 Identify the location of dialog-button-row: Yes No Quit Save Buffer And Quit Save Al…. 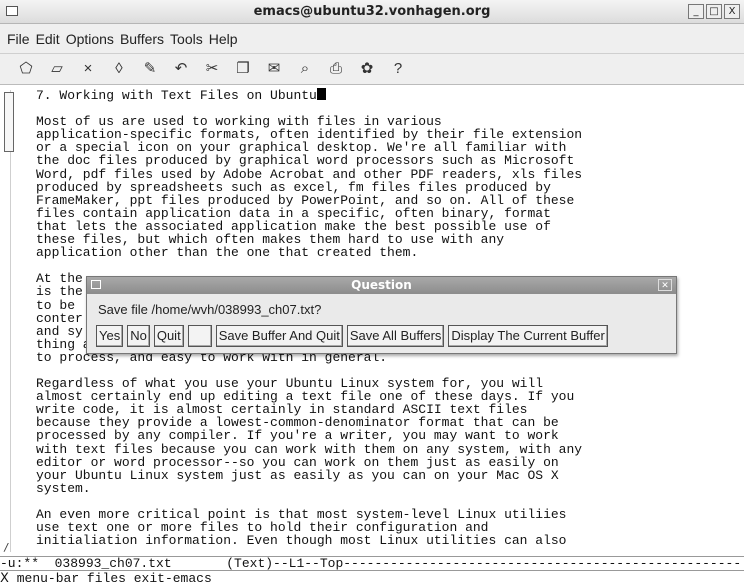
(352, 336).